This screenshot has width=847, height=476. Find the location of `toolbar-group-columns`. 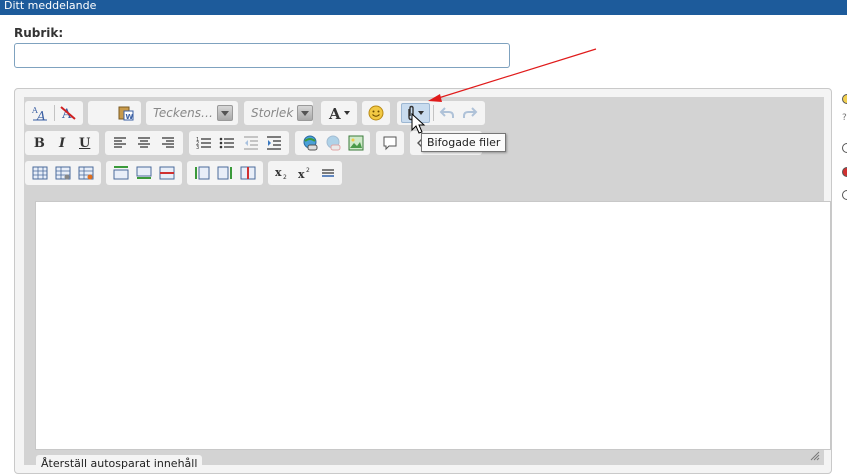

toolbar-group-columns is located at coordinates (225, 173).